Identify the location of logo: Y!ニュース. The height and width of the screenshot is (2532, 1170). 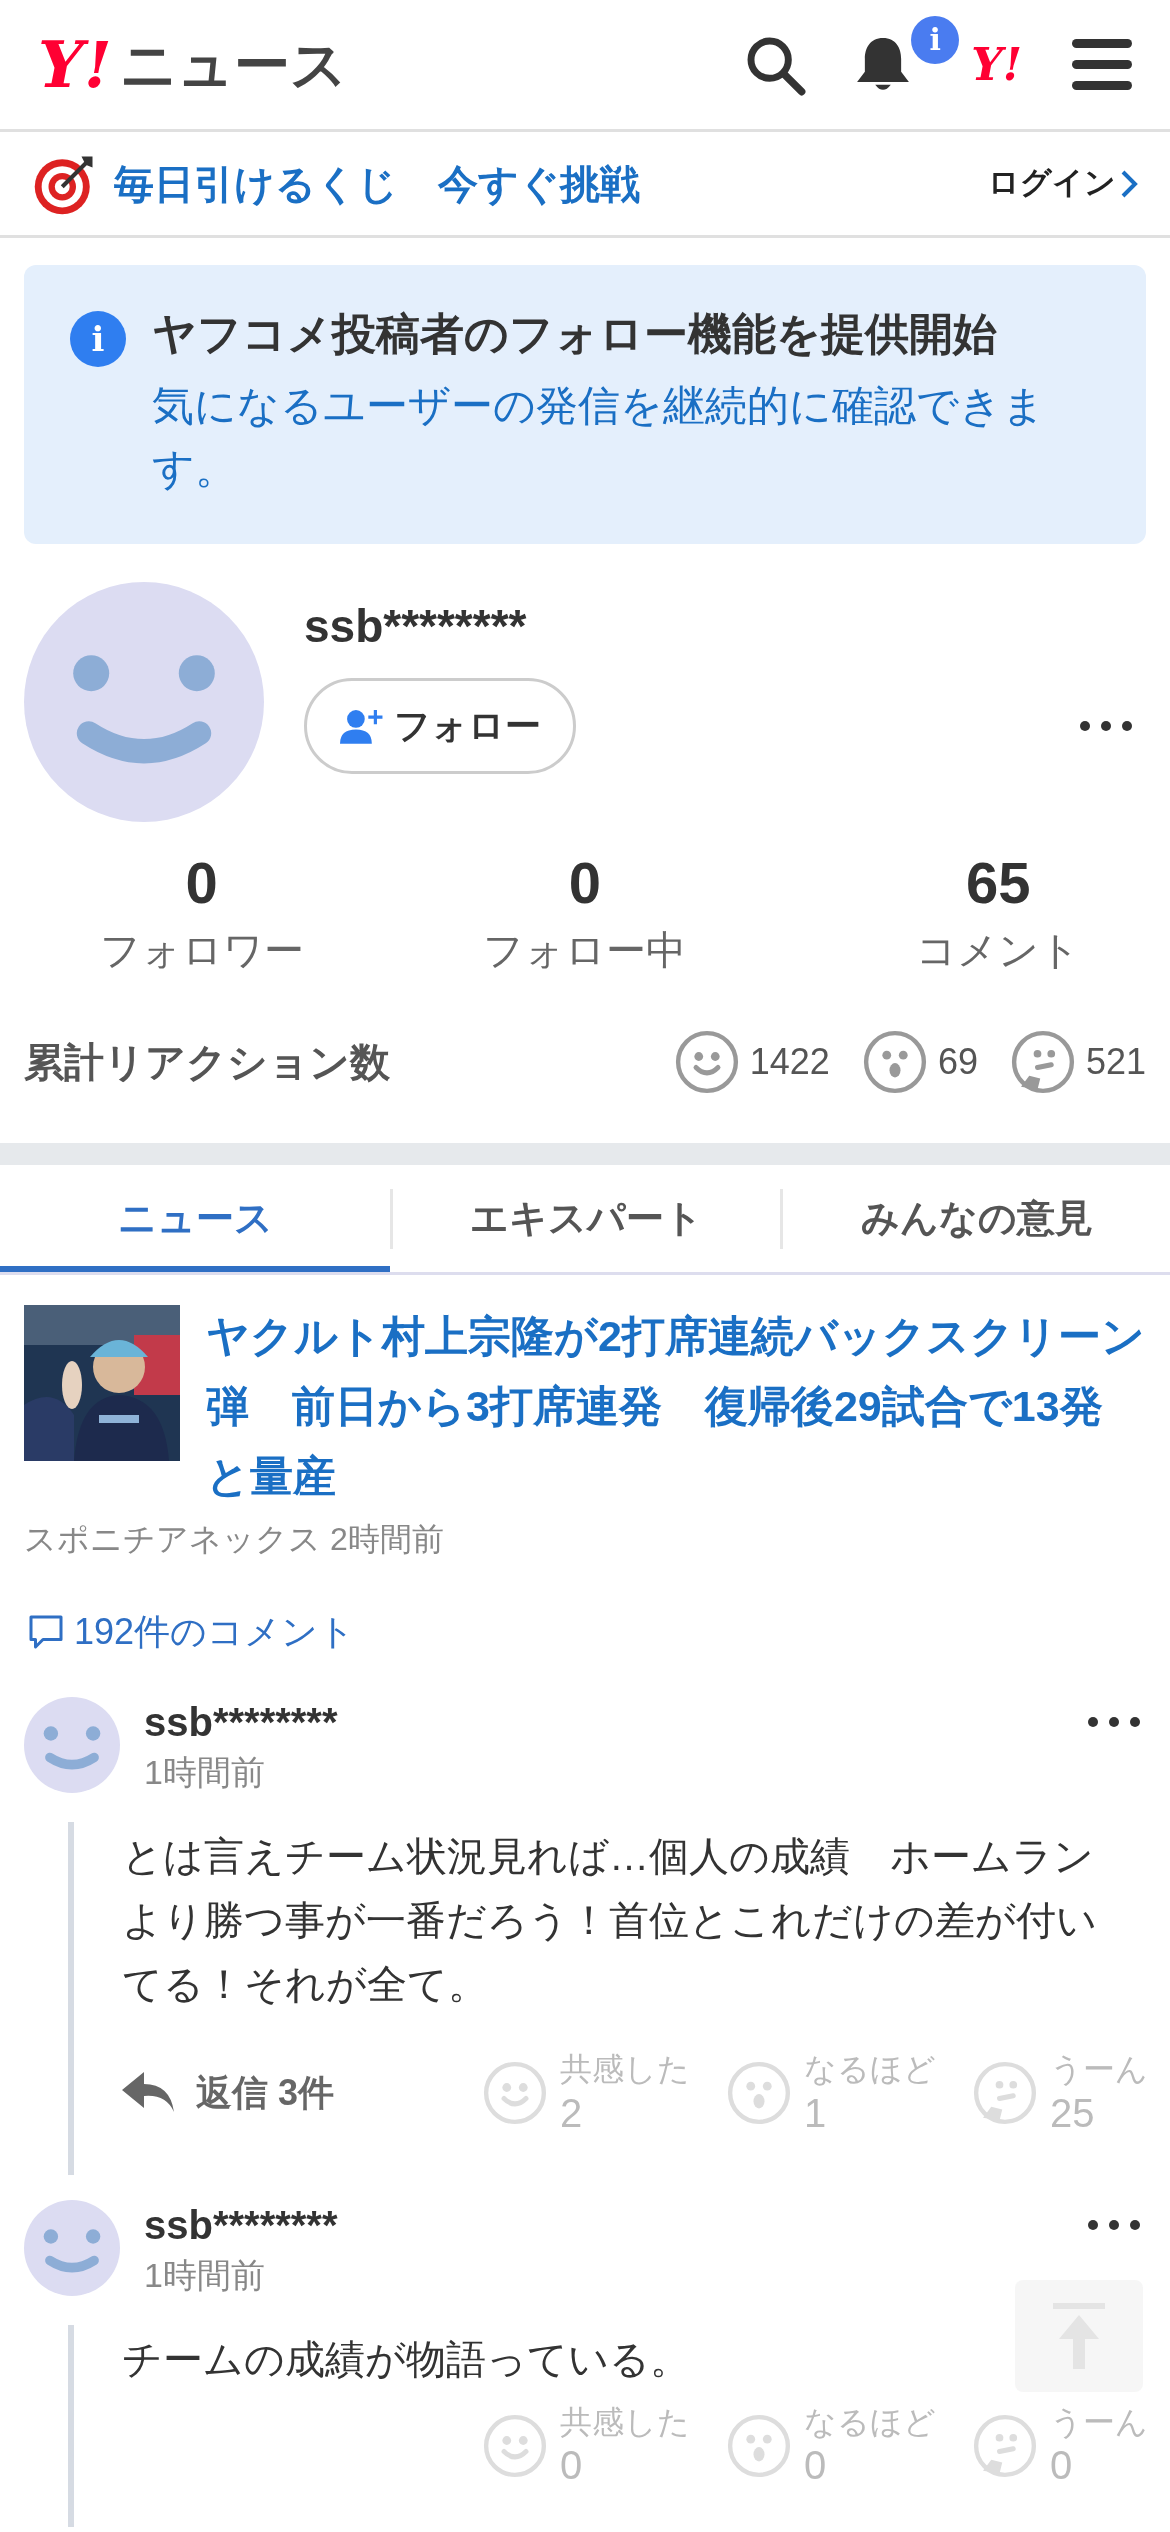
(192, 64).